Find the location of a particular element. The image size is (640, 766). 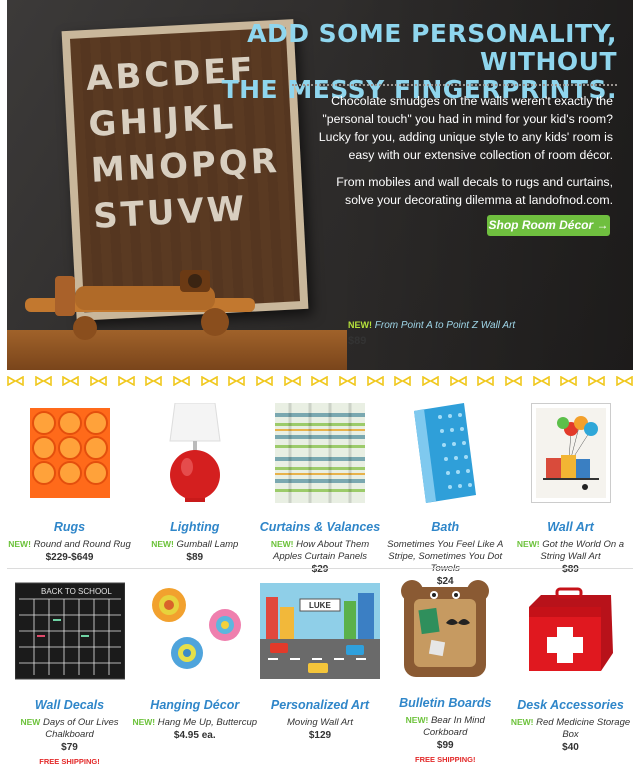

product-description: NEW! Gumball Lamp is located at coordinates (194, 544).